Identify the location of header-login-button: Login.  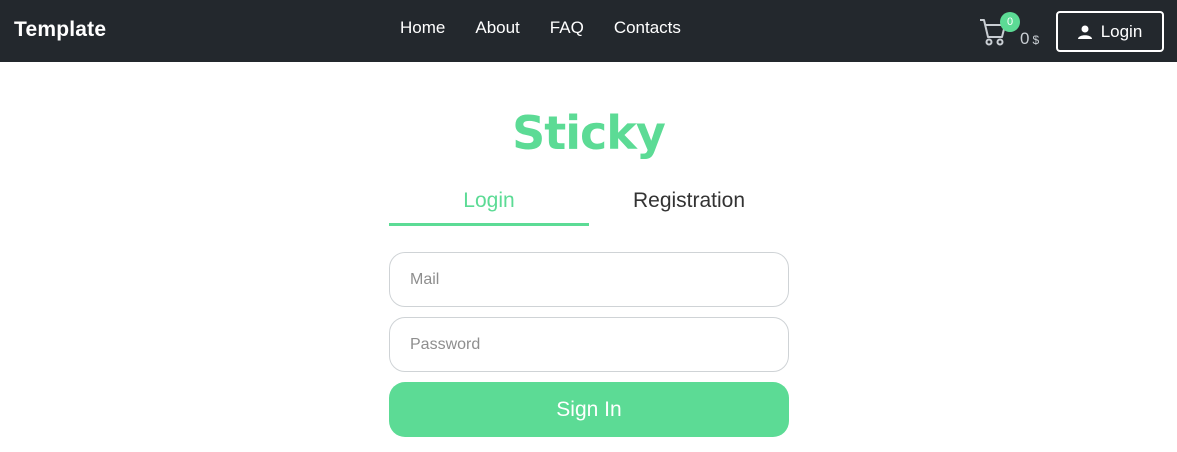
(1110, 31).